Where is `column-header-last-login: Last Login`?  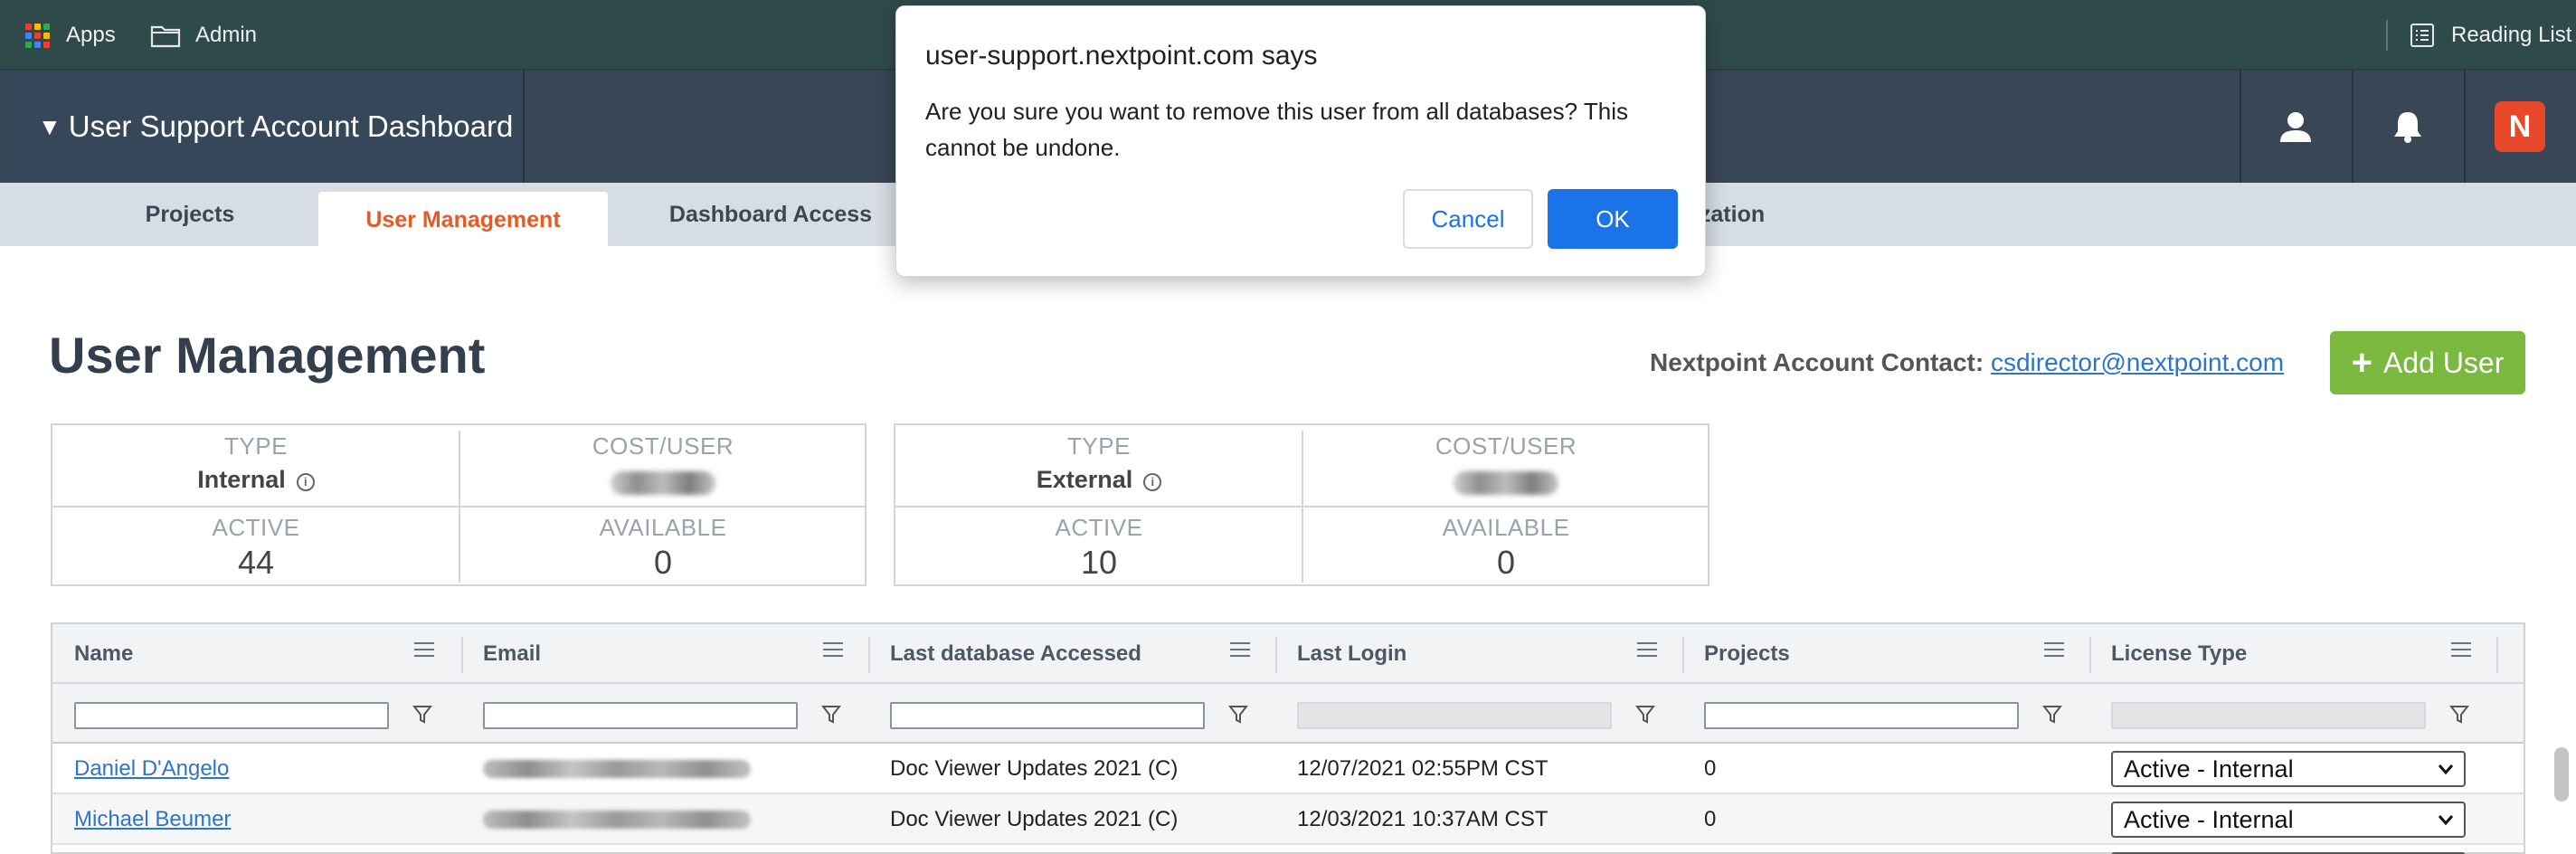 column-header-last-login: Last Login is located at coordinates (1351, 654).